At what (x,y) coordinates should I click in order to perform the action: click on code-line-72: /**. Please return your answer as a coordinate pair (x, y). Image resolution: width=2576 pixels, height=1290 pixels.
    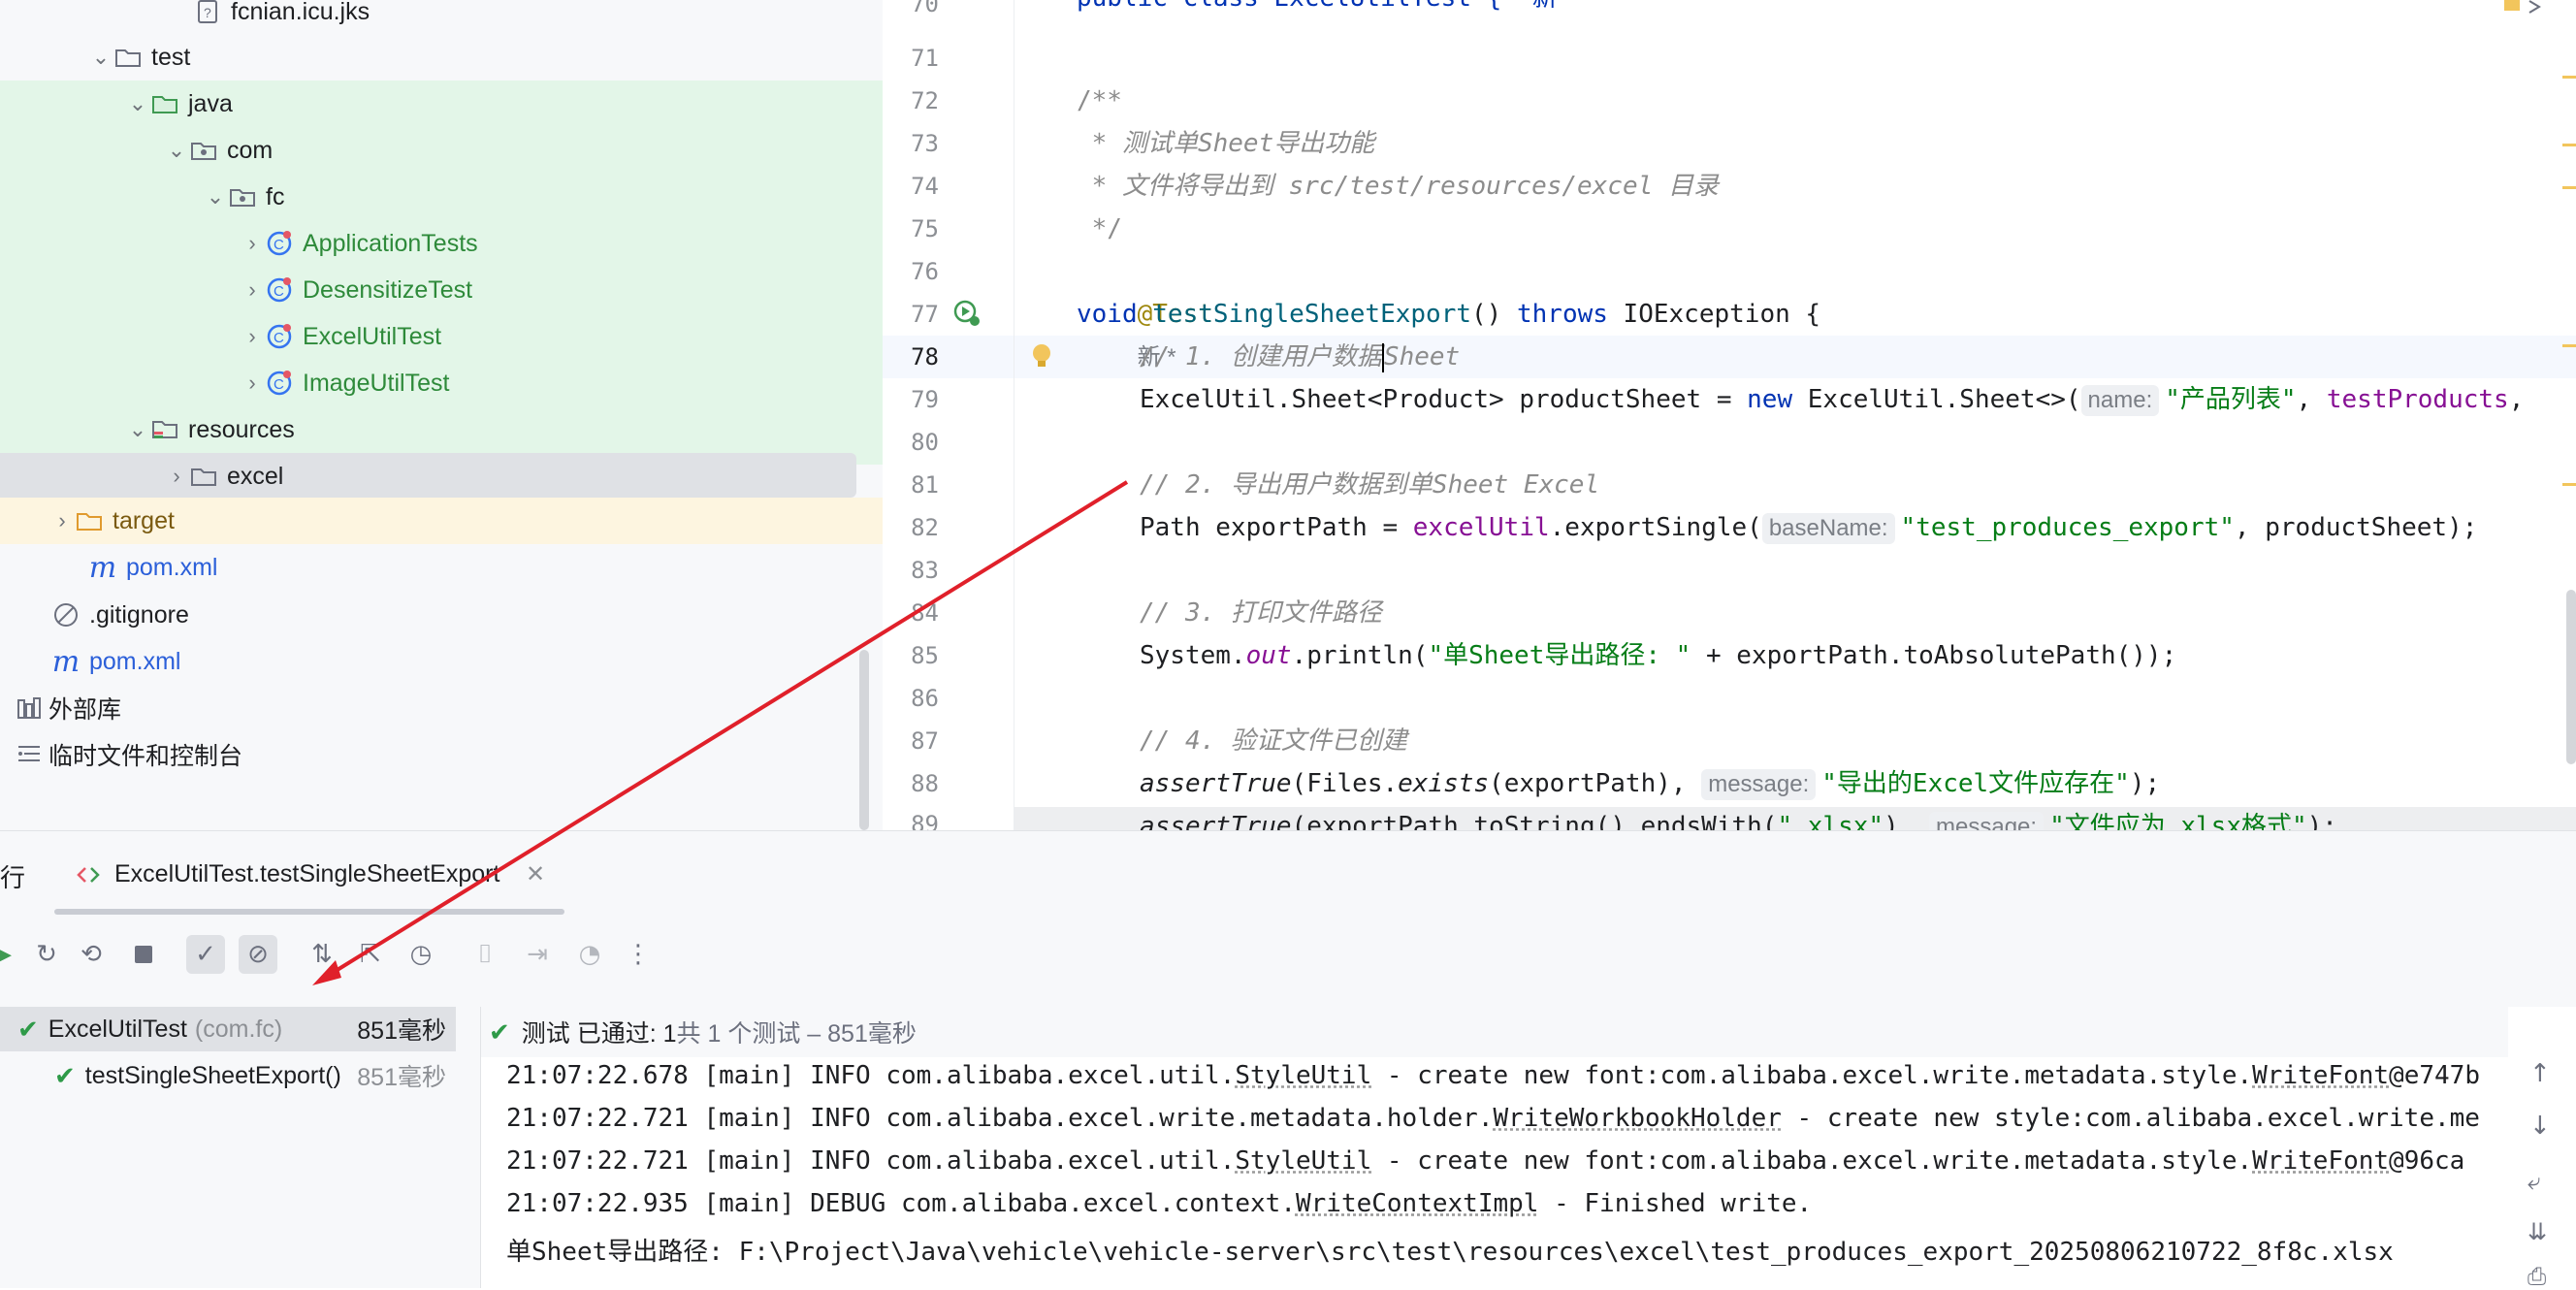
    Looking at the image, I should click on (1099, 101).